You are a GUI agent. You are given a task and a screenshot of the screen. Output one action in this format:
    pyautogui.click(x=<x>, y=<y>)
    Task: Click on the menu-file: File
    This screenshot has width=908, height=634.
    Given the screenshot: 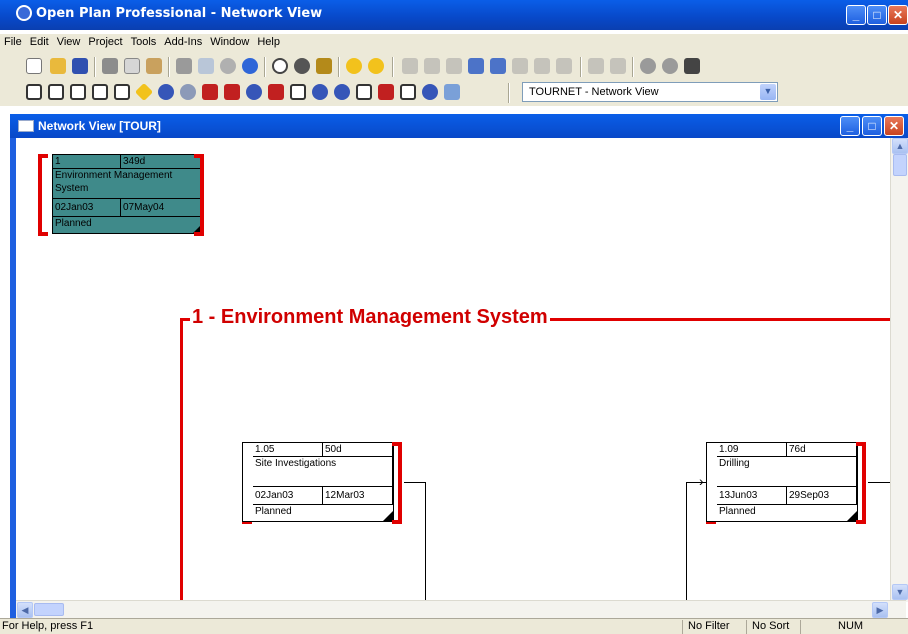 What is the action you would take?
    pyautogui.click(x=13, y=42)
    